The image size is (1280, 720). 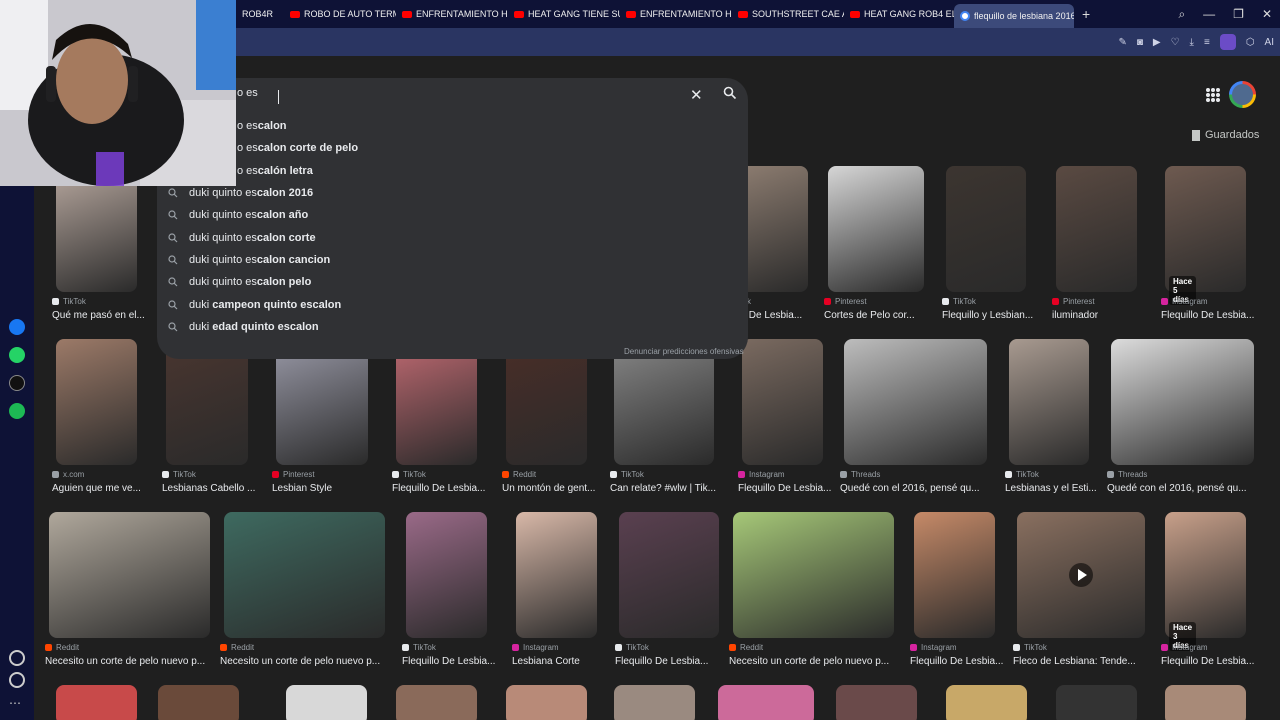 What do you see at coordinates (1122, 42) in the screenshot?
I see `edit-icon: ✎` at bounding box center [1122, 42].